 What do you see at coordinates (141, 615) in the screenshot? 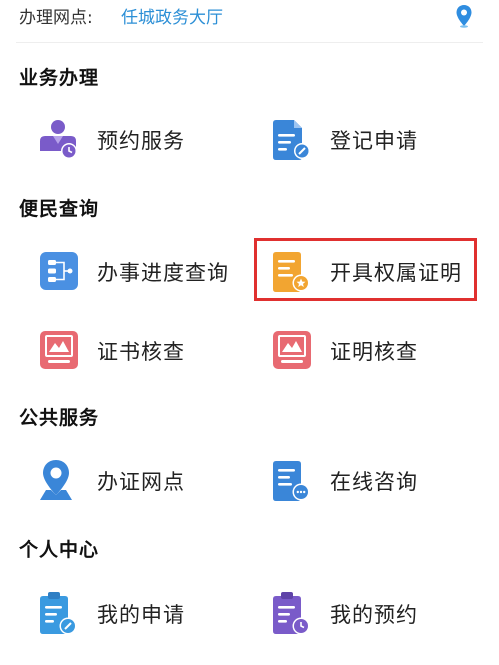
I see `my-application-label: 我的申请` at bounding box center [141, 615].